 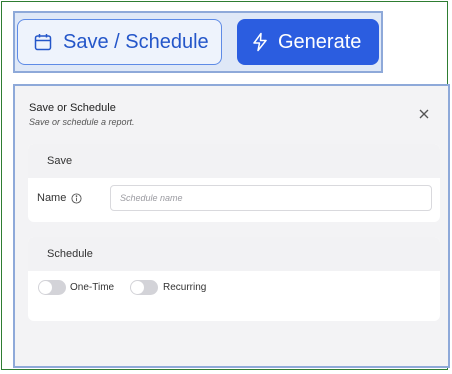 What do you see at coordinates (424, 114) in the screenshot?
I see `close-icon` at bounding box center [424, 114].